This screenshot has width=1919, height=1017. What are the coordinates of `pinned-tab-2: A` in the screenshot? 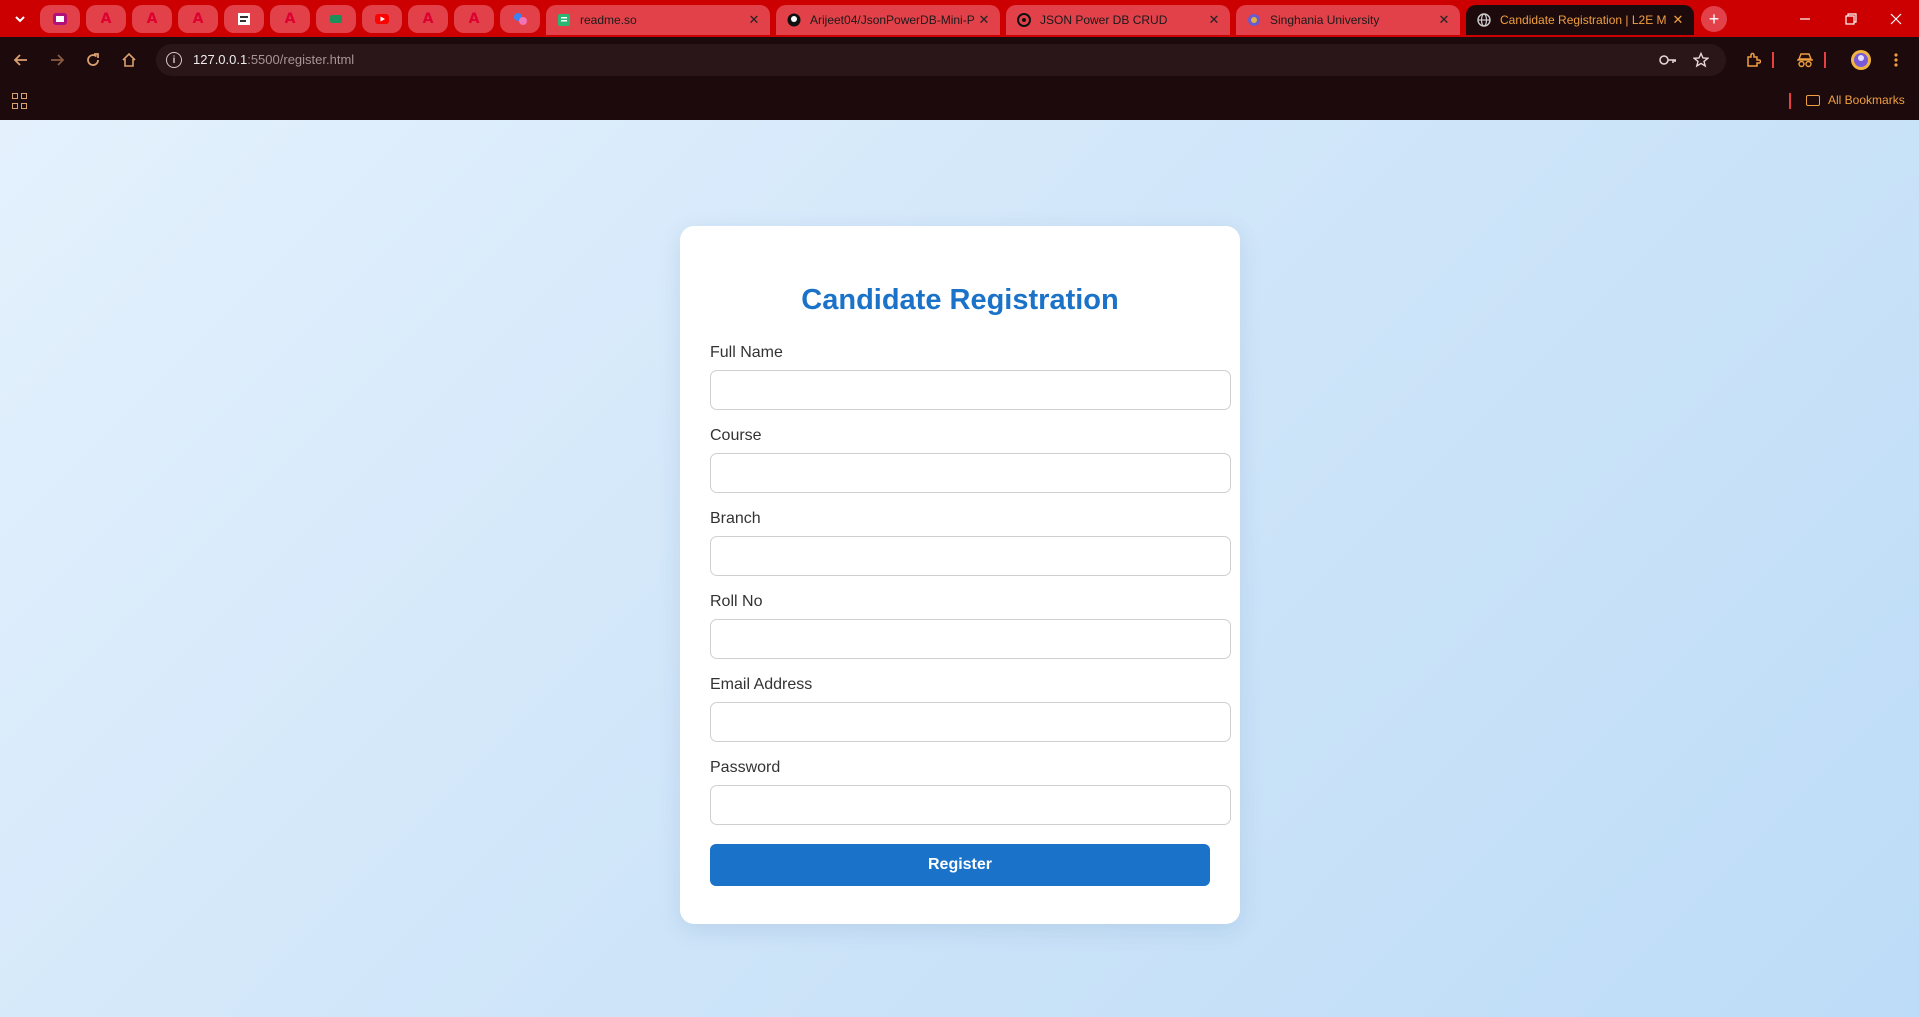 It's located at (106, 19).